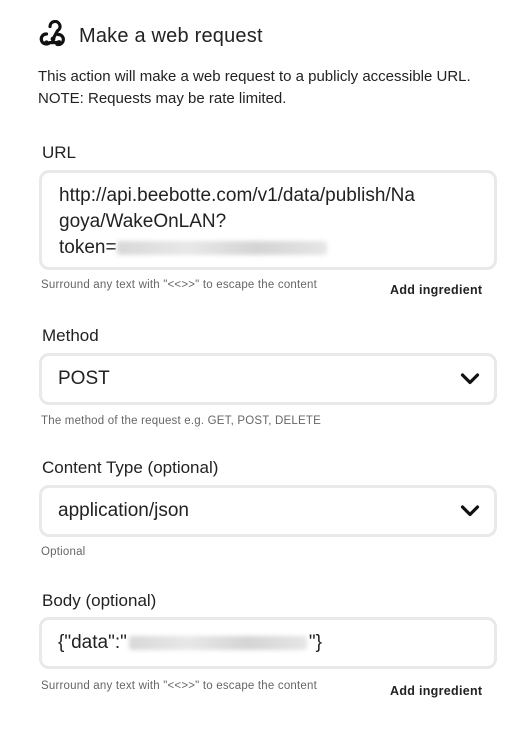 Image resolution: width=520 pixels, height=731 pixels. I want to click on page-header: Make a web request, so click(150, 36).